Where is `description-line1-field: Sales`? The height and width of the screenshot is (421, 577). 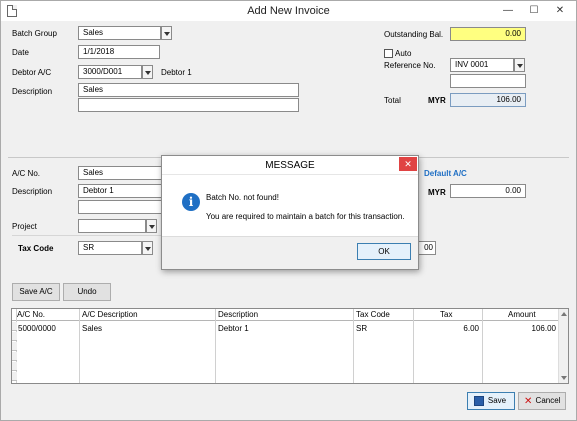 description-line1-field: Sales is located at coordinates (188, 90).